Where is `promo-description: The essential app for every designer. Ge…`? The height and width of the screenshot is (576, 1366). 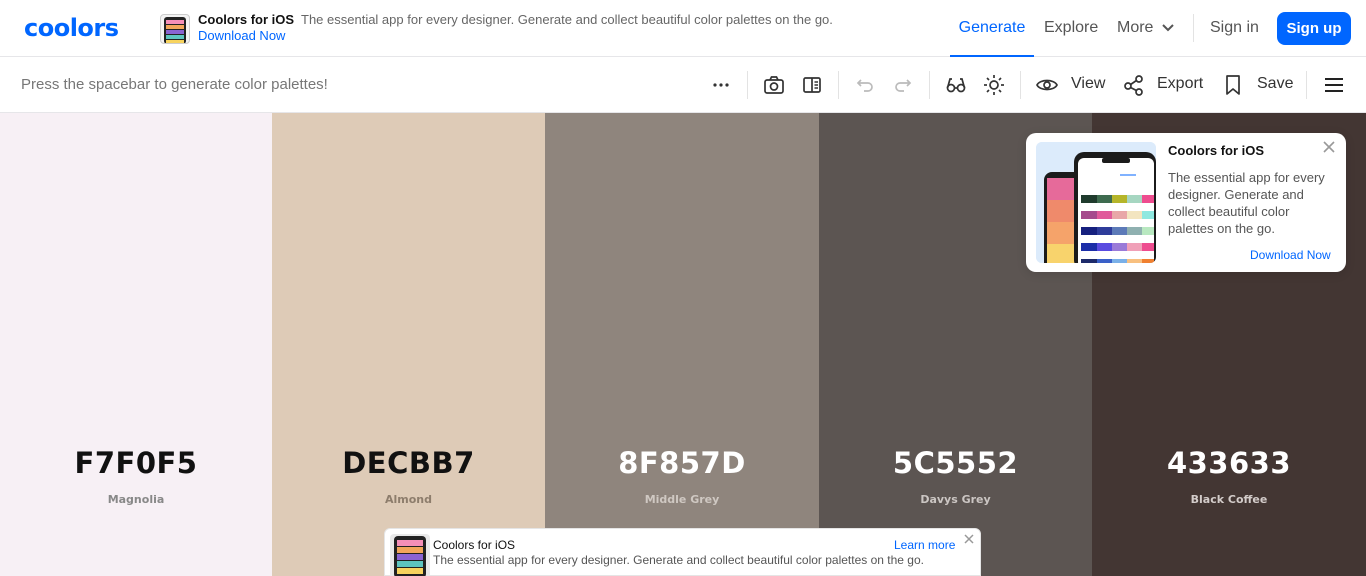
promo-description: The essential app for every designer. Ge… is located at coordinates (567, 19).